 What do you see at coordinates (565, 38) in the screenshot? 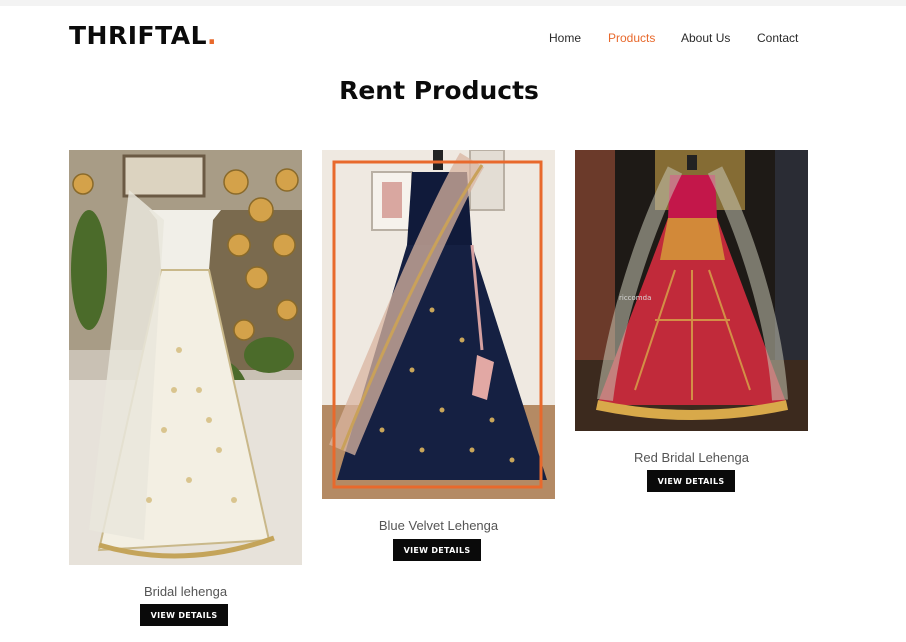
I see `nav-home: Home` at bounding box center [565, 38].